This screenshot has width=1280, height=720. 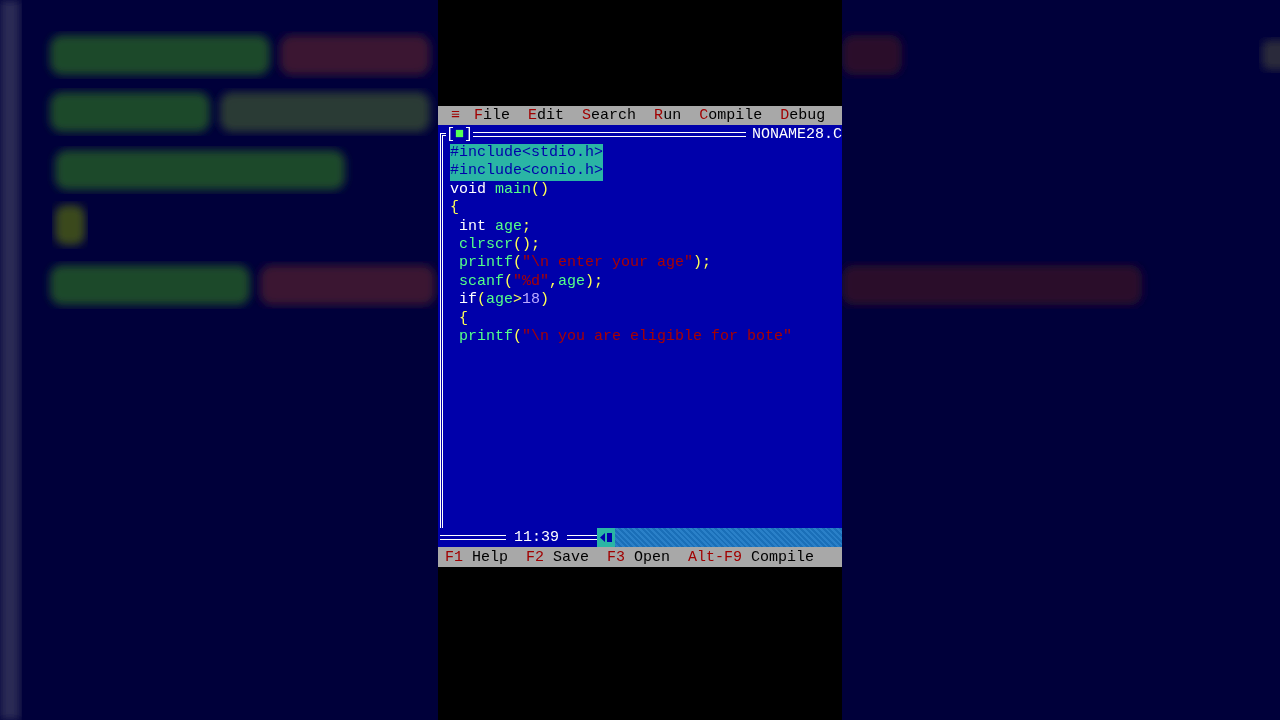 I want to click on code-line: void main(), so click(x=500, y=190).